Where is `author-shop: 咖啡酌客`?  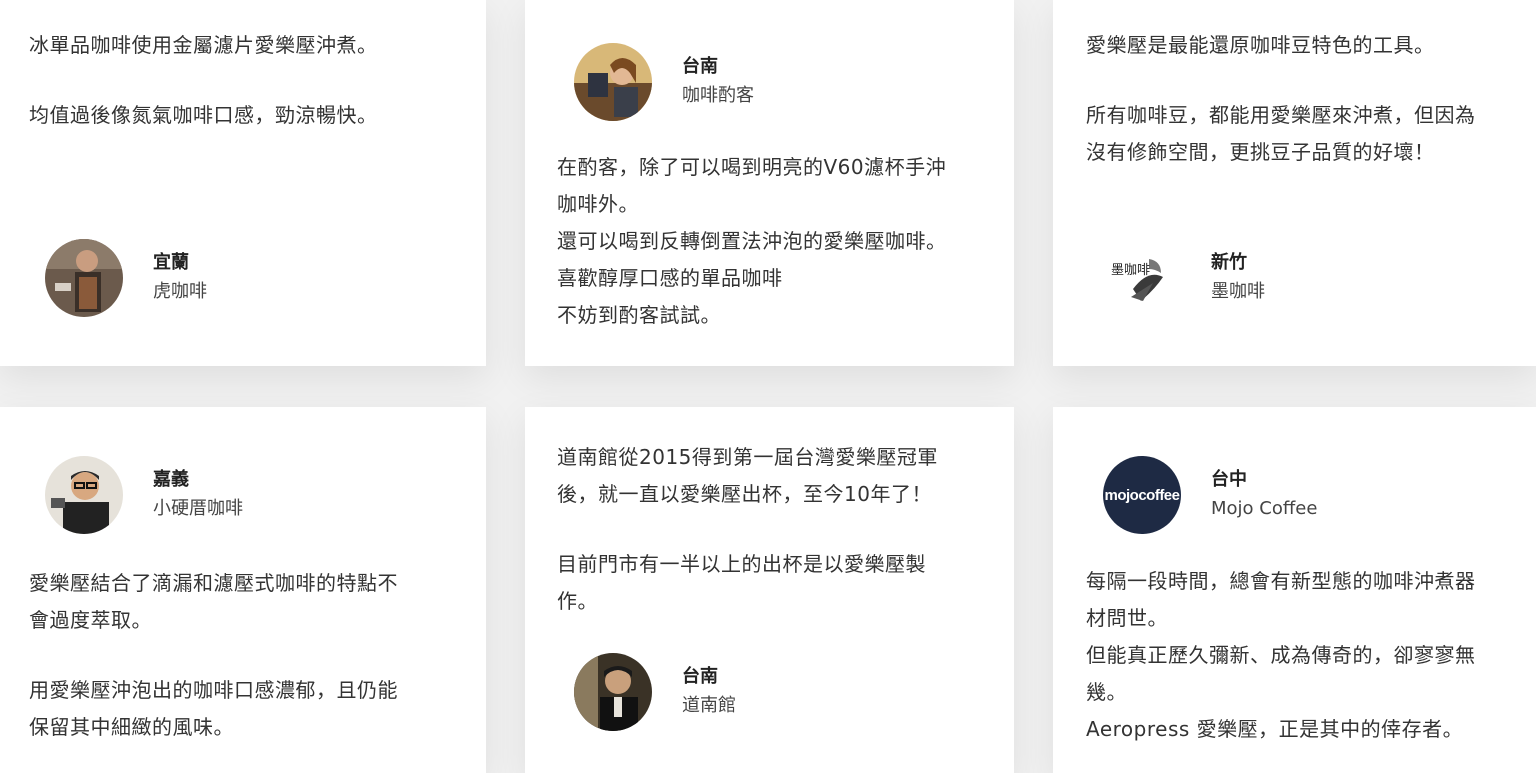 author-shop: 咖啡酌客 is located at coordinates (718, 95).